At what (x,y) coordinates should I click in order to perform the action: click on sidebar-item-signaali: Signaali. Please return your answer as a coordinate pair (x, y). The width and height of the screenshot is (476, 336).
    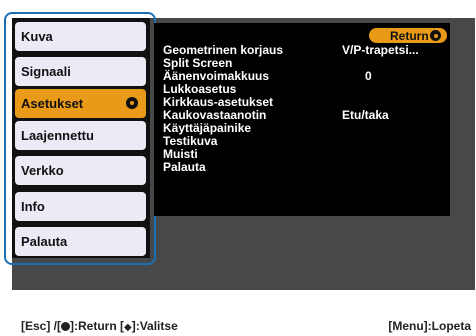
    Looking at the image, I should click on (80, 71).